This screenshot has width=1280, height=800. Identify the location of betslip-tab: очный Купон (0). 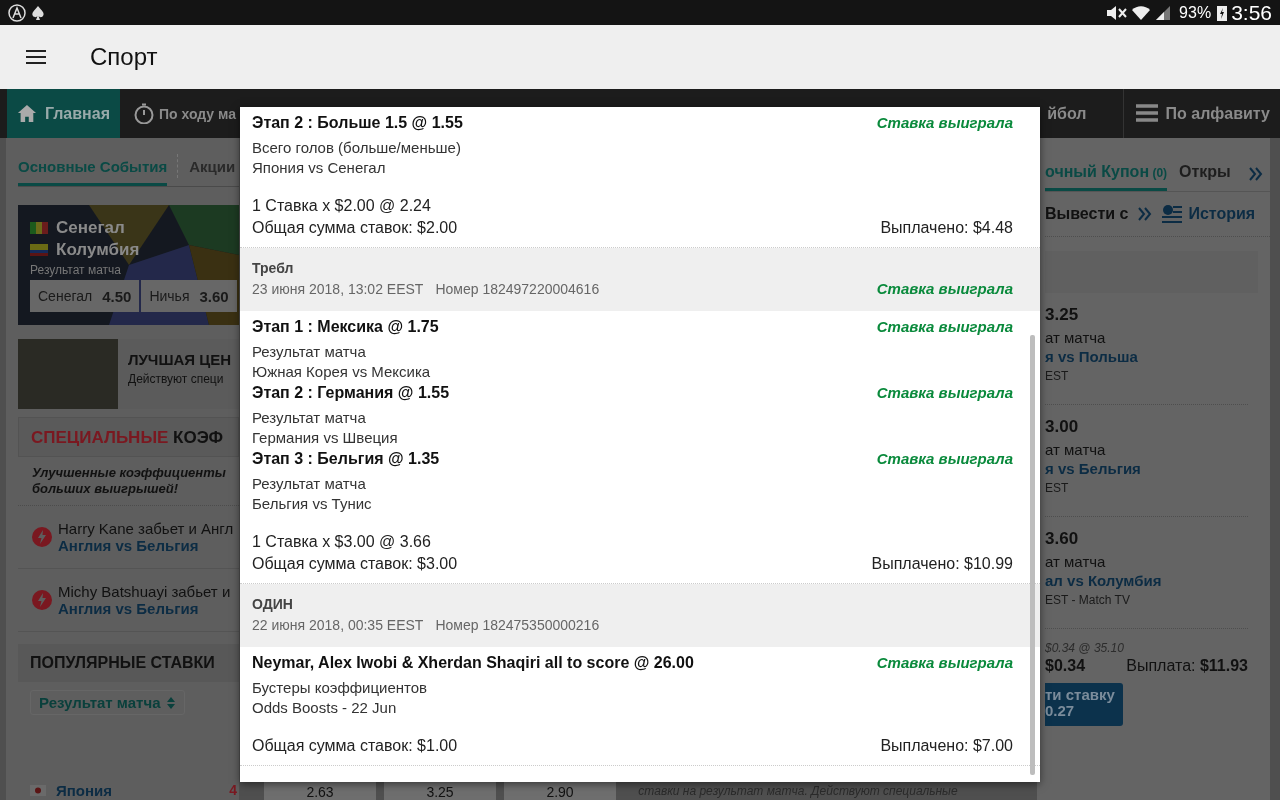
(1106, 177).